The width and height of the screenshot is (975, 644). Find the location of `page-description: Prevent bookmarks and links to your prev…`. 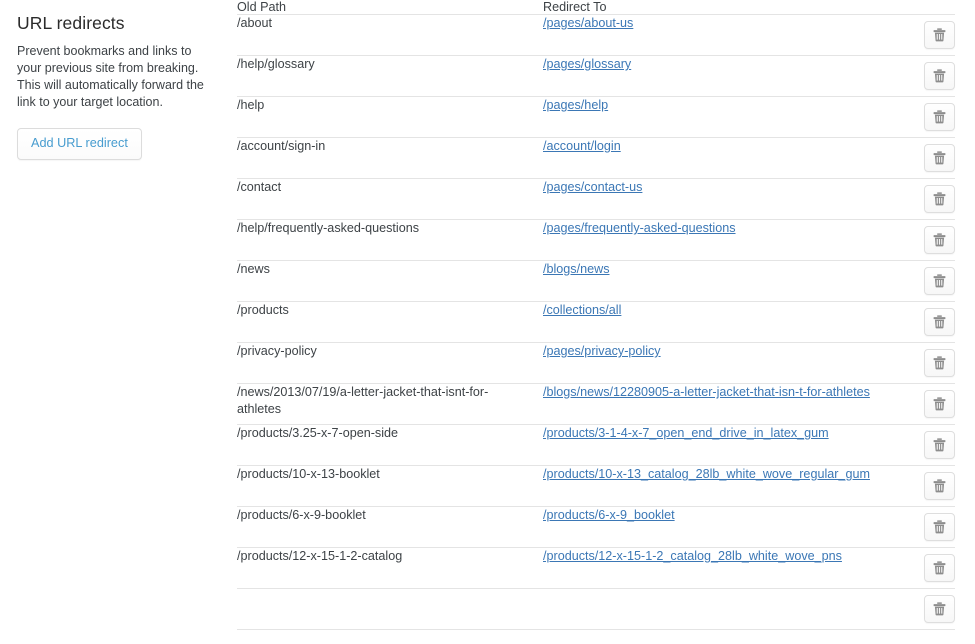

page-description: Prevent bookmarks and links to your prev… is located at coordinates (110, 76).